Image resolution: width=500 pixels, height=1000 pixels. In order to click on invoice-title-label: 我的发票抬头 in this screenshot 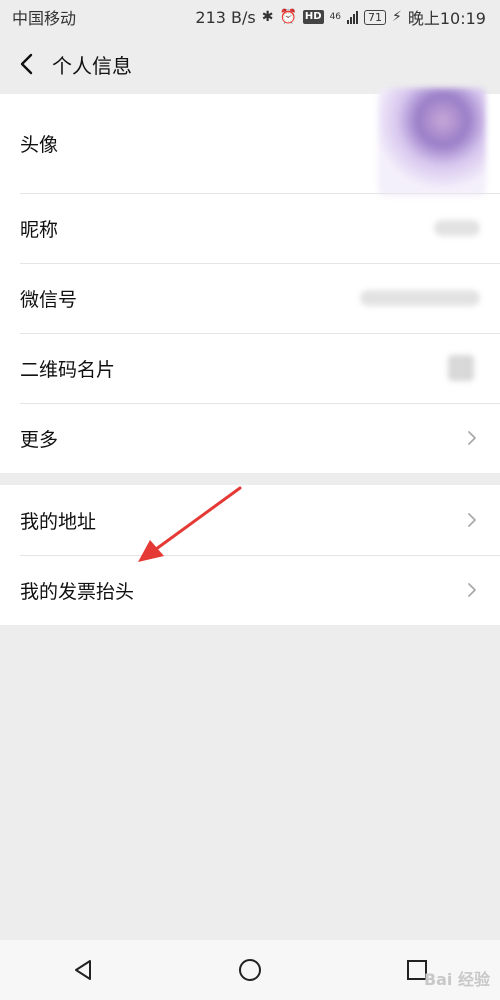, I will do `click(77, 591)`.